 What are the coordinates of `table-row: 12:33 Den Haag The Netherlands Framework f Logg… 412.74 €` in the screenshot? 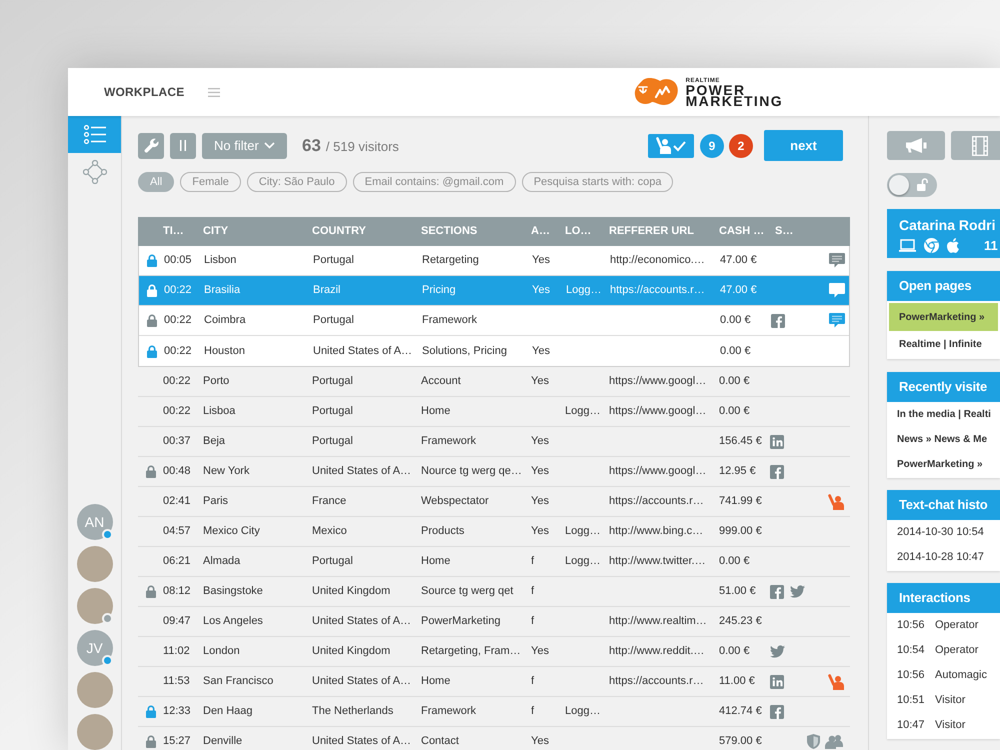 It's located at (494, 712).